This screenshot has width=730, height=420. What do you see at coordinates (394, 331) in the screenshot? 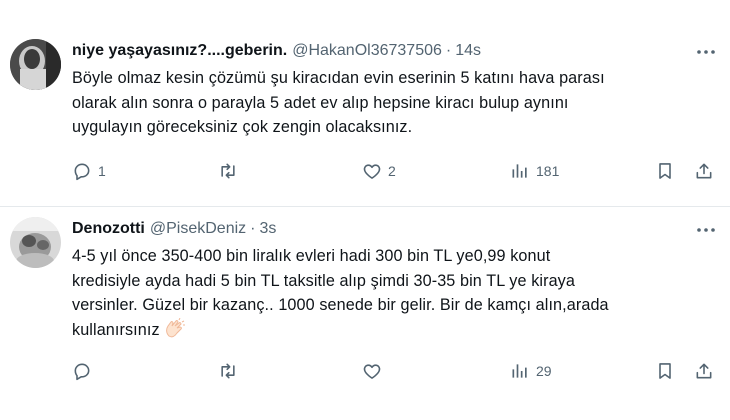
I see `tweet-text-last-line: kullanırsınız` at bounding box center [394, 331].